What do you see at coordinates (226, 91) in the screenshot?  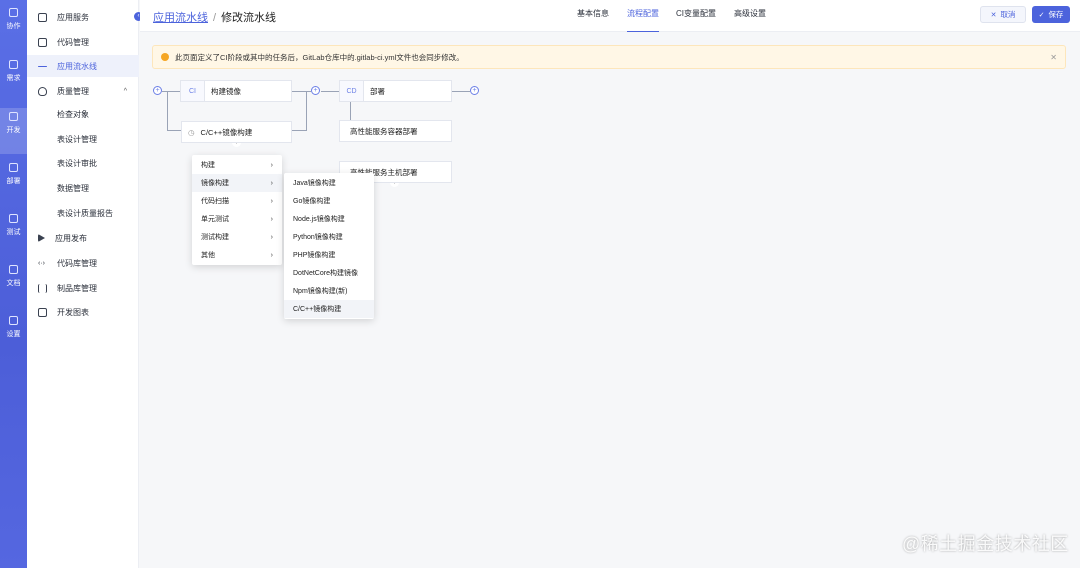 I see `ci-stage-label: 构建镜像` at bounding box center [226, 91].